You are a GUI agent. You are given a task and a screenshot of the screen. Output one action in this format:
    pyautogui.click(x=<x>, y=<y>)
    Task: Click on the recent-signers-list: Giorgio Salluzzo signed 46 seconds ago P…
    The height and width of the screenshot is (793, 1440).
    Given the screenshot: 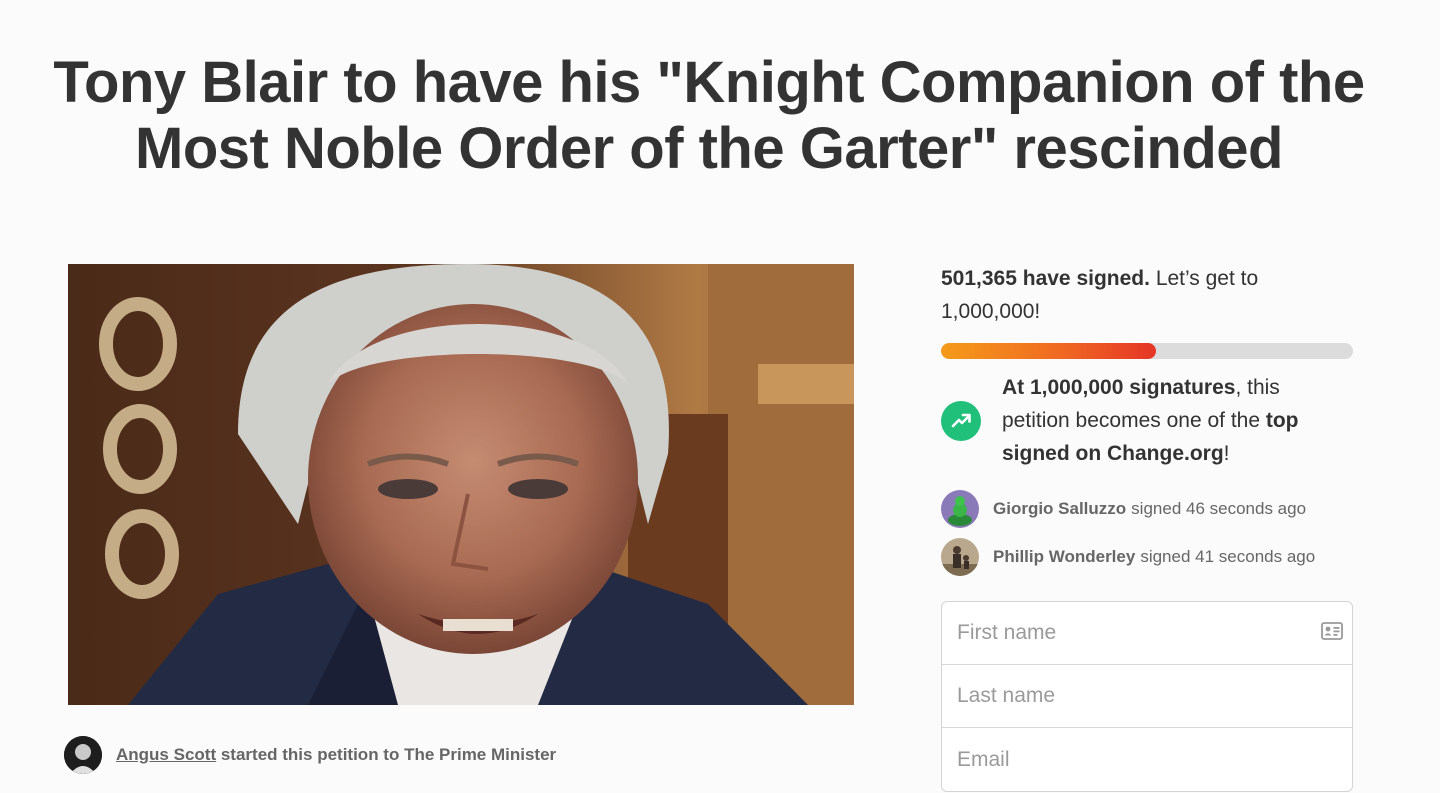 What is the action you would take?
    pyautogui.click(x=1147, y=533)
    